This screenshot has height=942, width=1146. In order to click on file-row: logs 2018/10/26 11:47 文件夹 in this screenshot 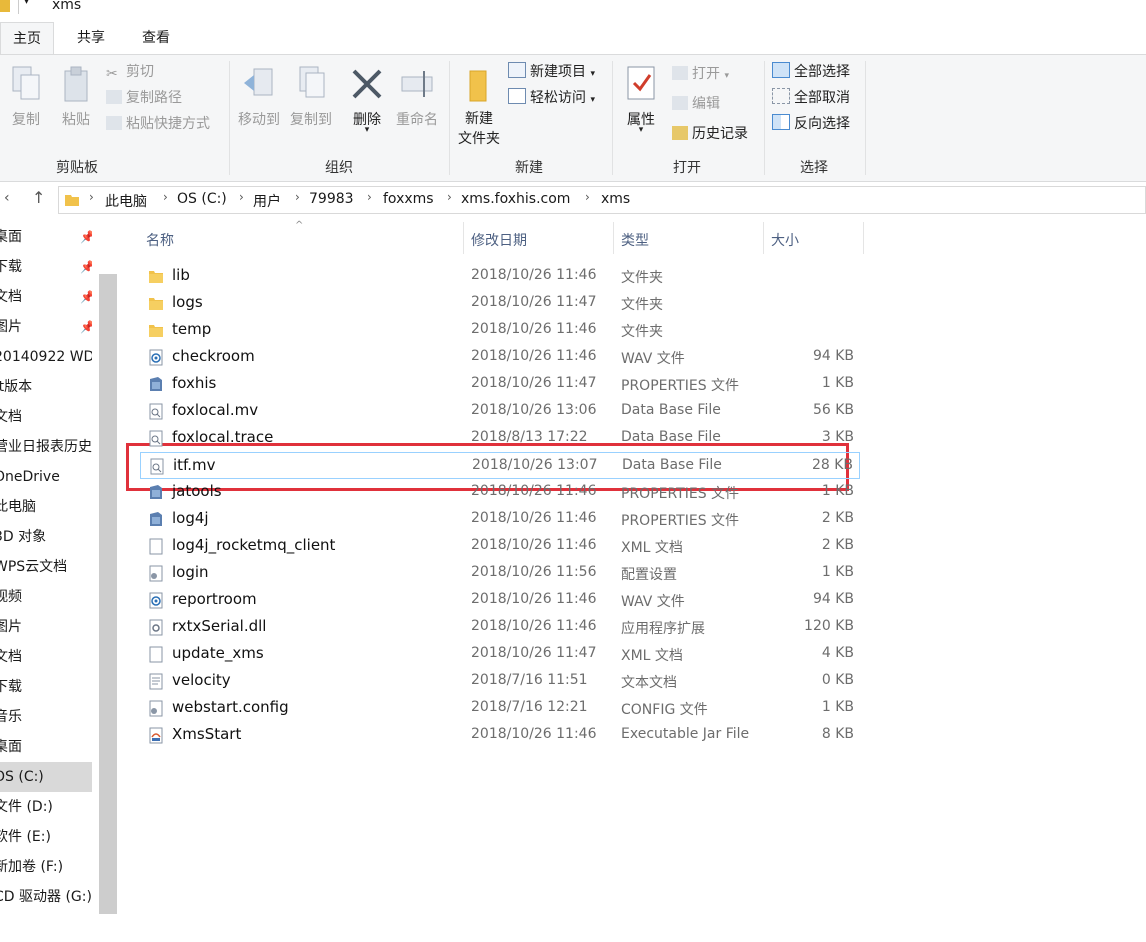, I will do `click(500, 303)`.